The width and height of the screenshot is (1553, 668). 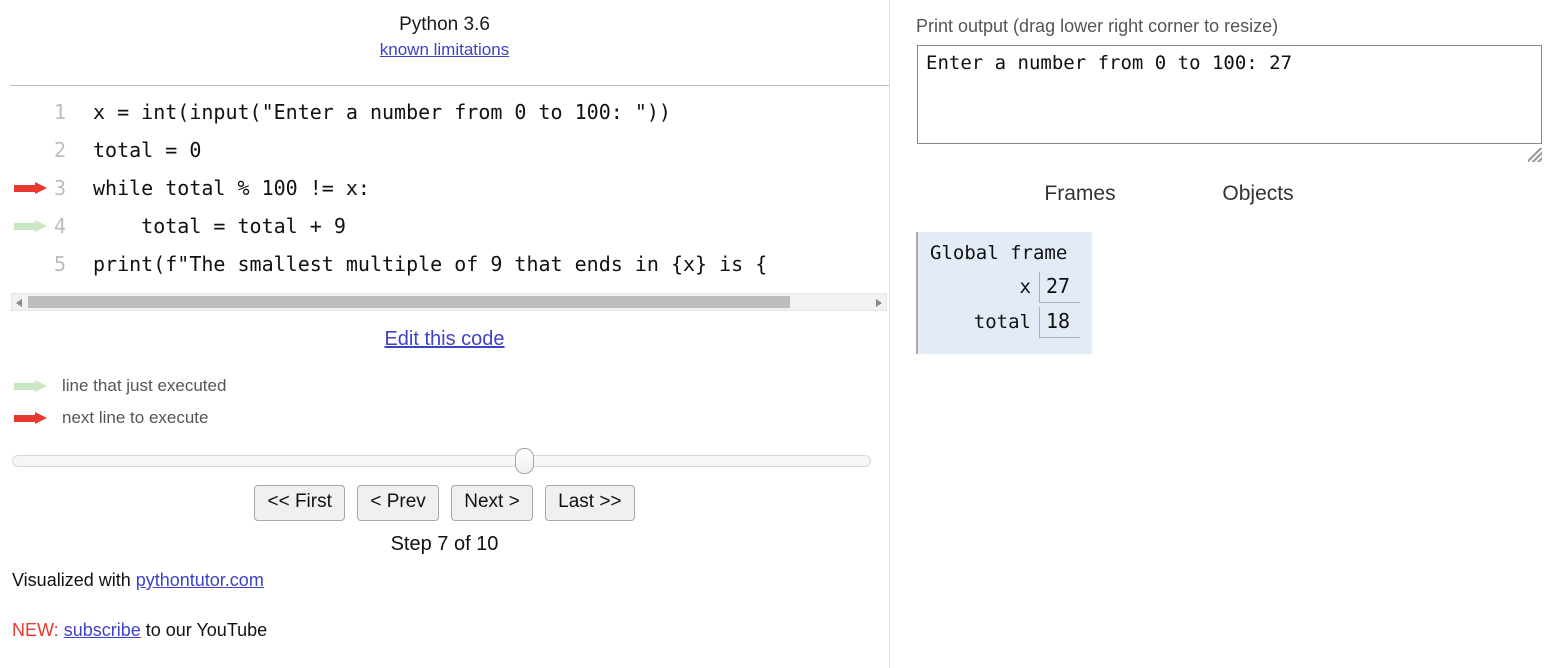 What do you see at coordinates (1229, 94) in the screenshot?
I see `print-output-box: Enter a number from 0 to 100: 27` at bounding box center [1229, 94].